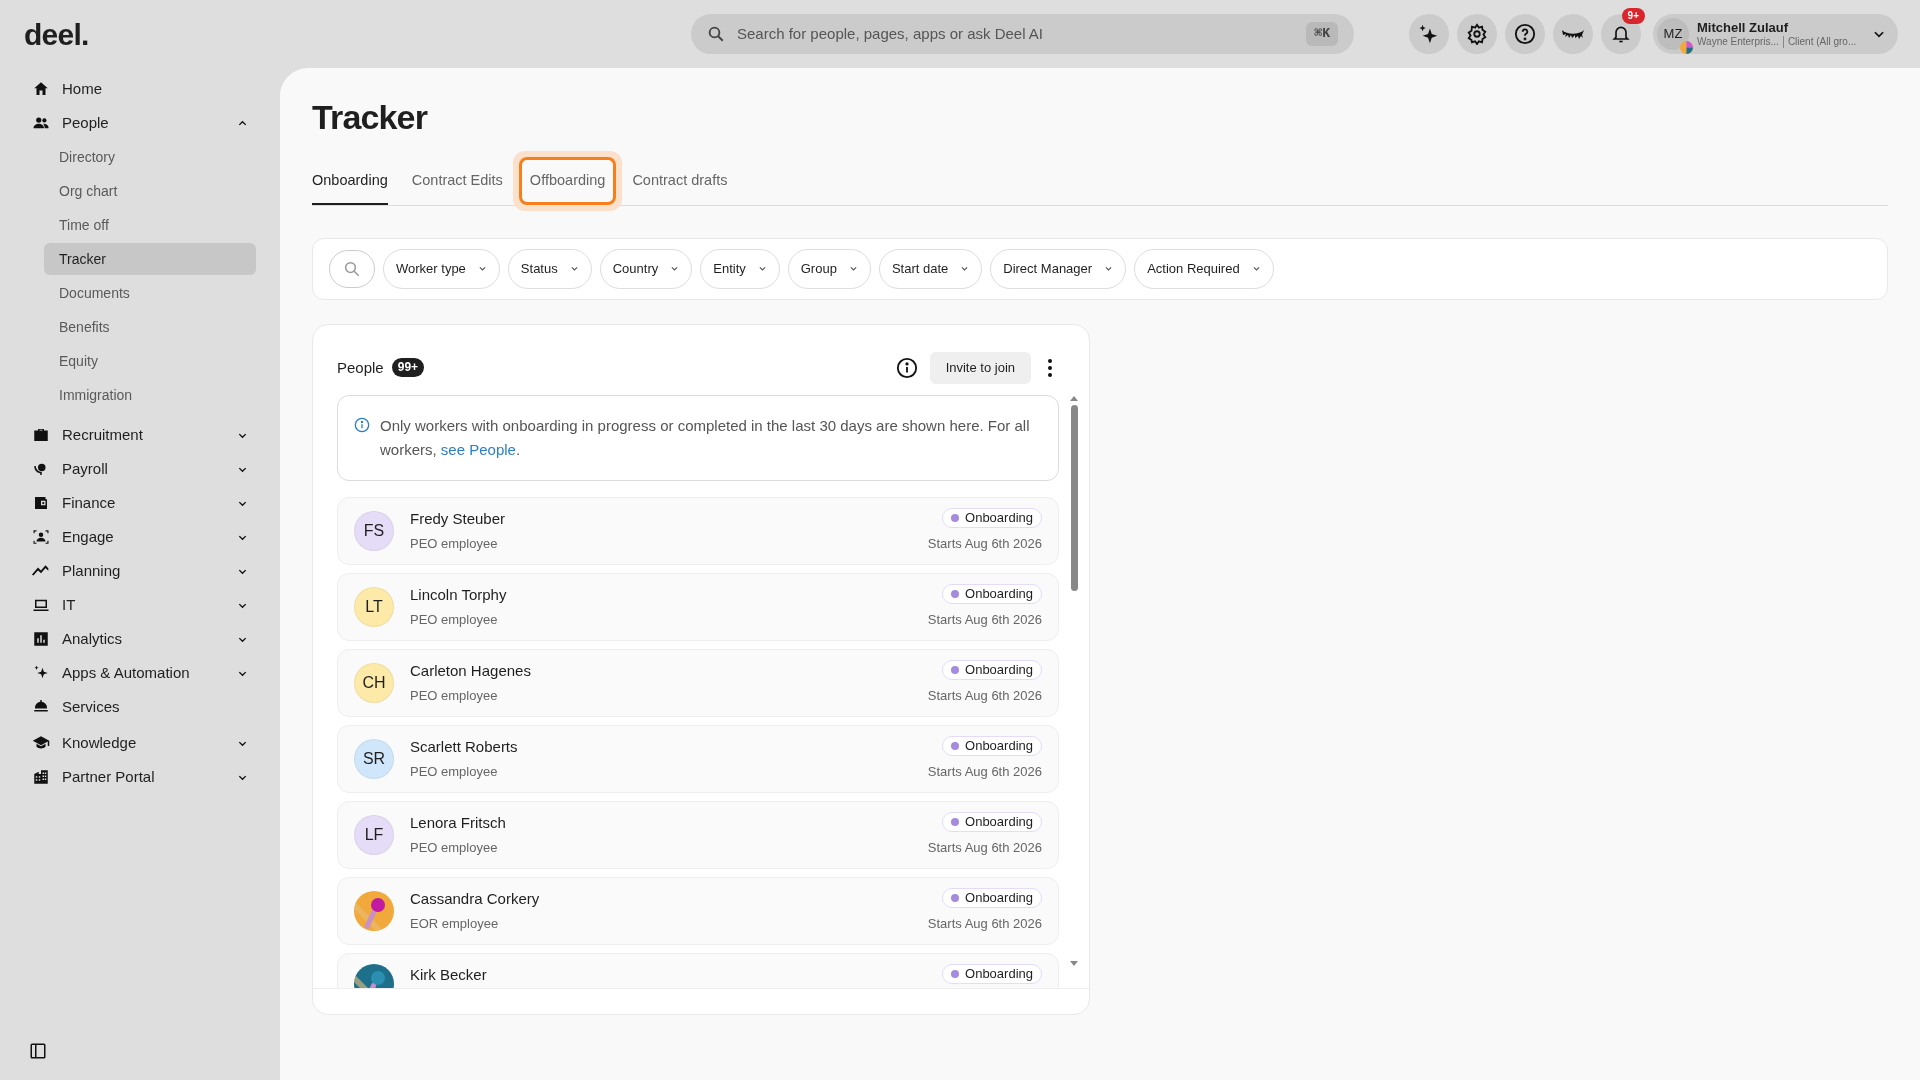 This screenshot has width=1920, height=1080. What do you see at coordinates (374, 606) in the screenshot?
I see `avatar: LT` at bounding box center [374, 606].